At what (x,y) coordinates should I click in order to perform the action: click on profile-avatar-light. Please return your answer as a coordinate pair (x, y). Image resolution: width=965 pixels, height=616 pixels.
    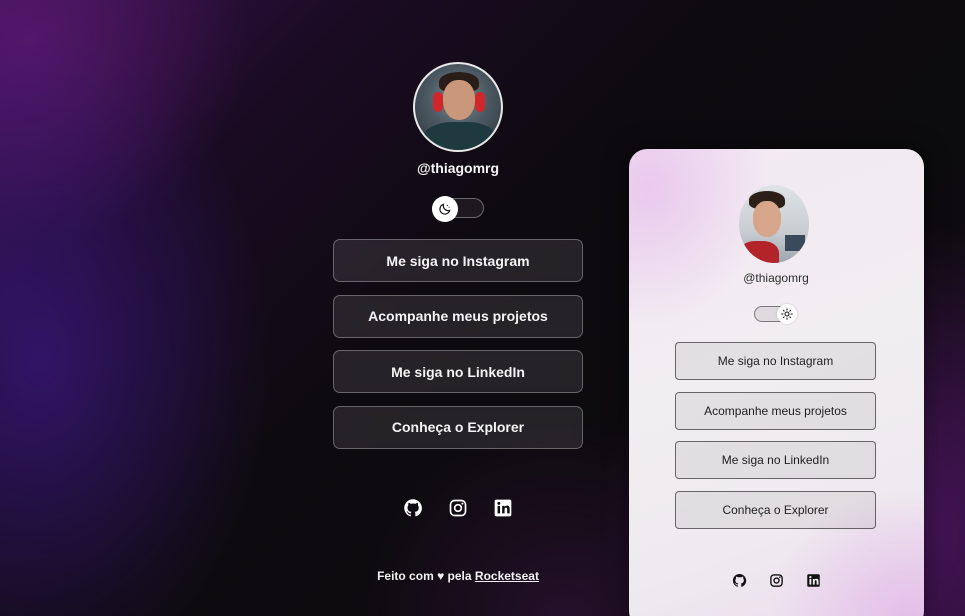
    Looking at the image, I should click on (774, 224).